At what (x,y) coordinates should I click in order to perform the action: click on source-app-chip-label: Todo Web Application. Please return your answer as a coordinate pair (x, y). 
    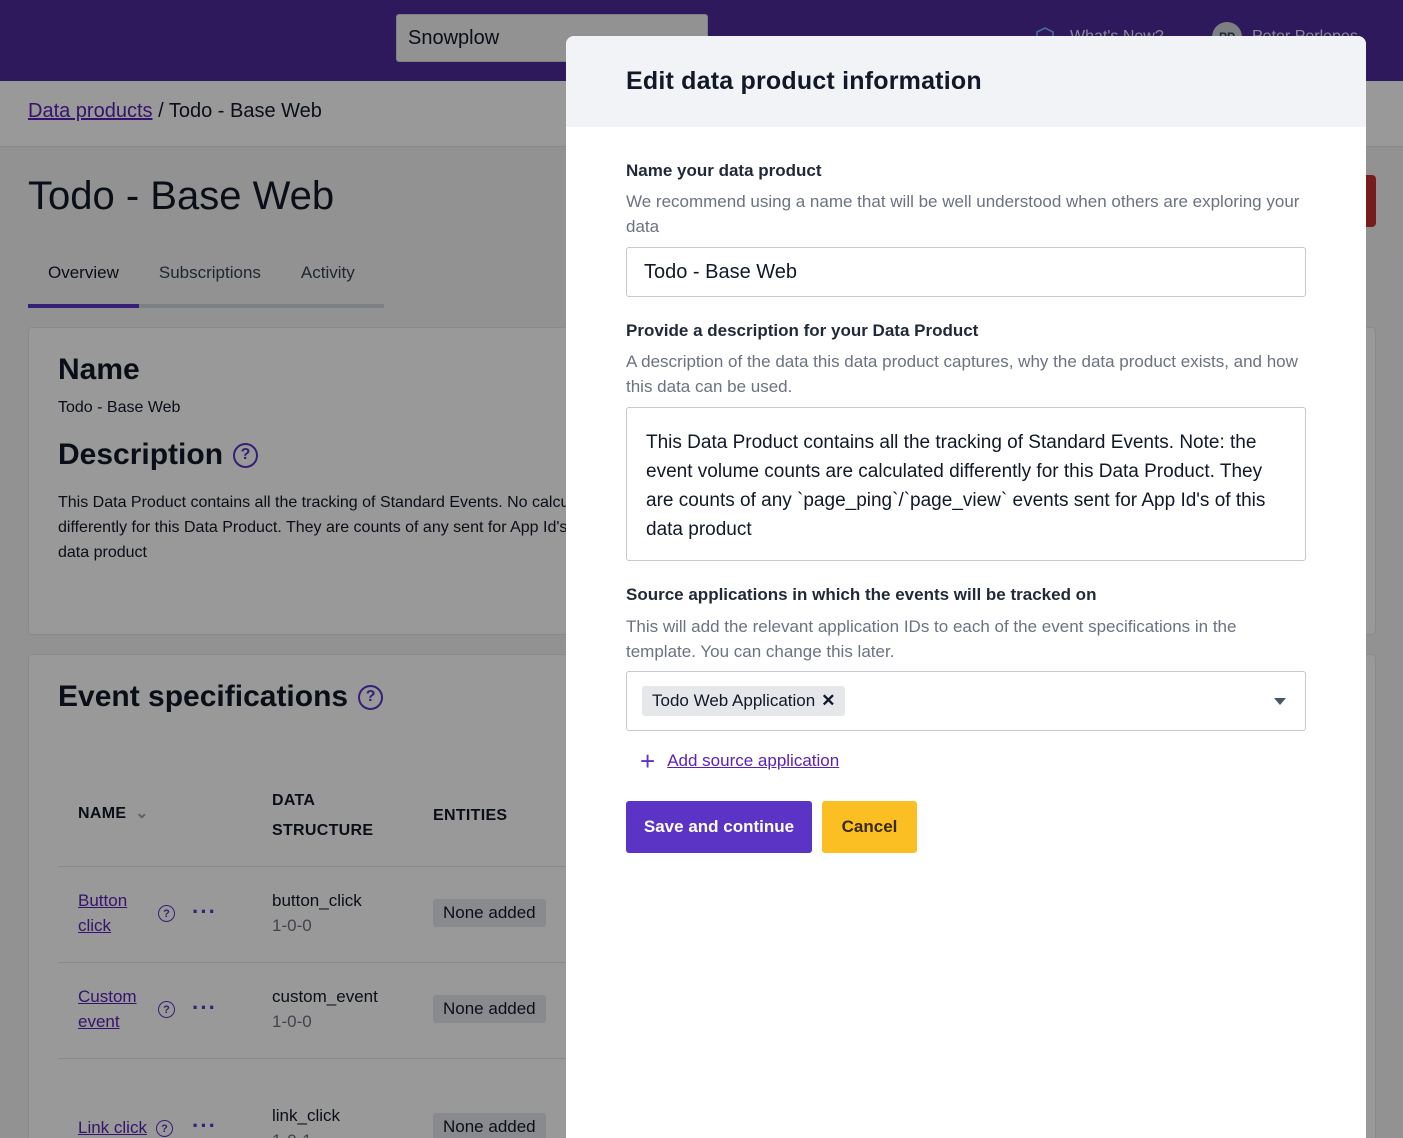
    Looking at the image, I should click on (734, 700).